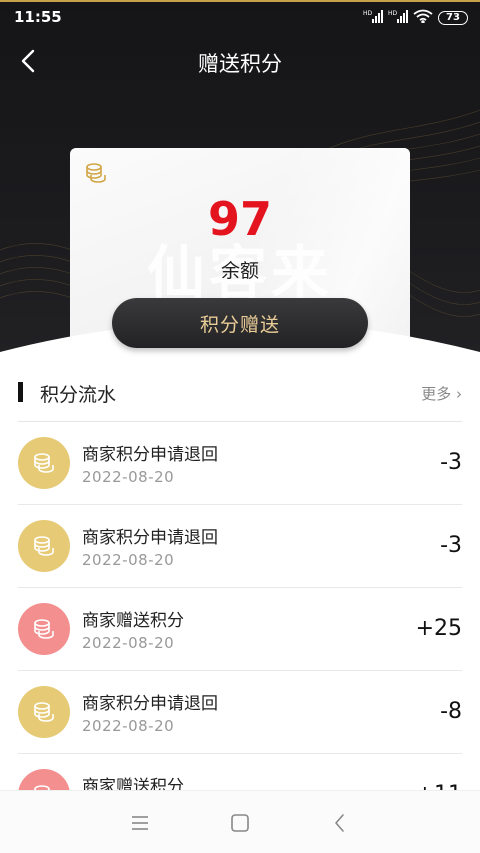 This screenshot has width=480, height=853. I want to click on section-title: 积分流水, so click(78, 395).